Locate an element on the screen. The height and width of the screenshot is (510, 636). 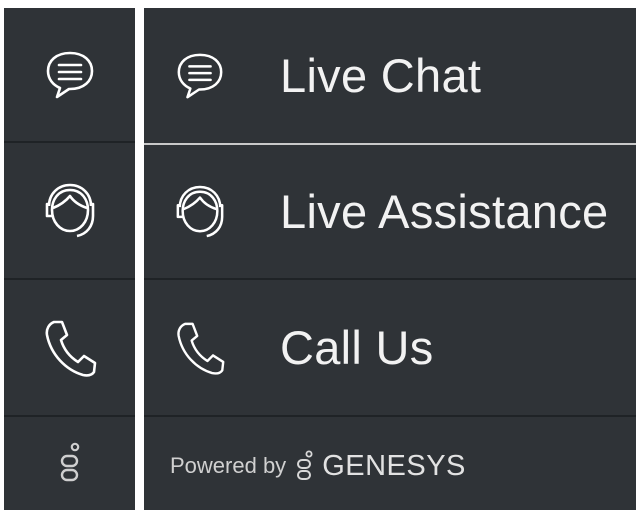
collapsed-item-live-assistance is located at coordinates (69, 210).